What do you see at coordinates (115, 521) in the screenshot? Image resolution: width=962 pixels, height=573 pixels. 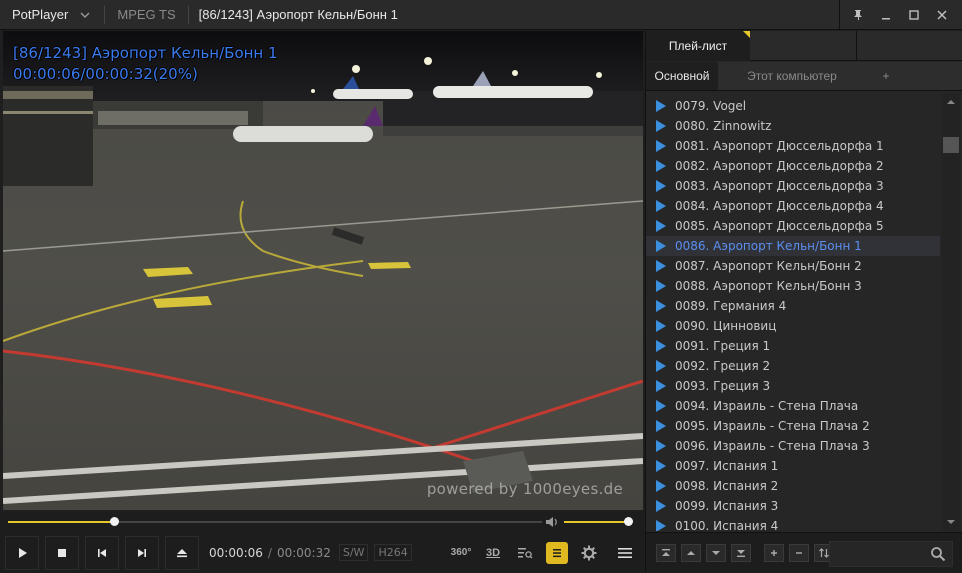 I see `seek-handle` at bounding box center [115, 521].